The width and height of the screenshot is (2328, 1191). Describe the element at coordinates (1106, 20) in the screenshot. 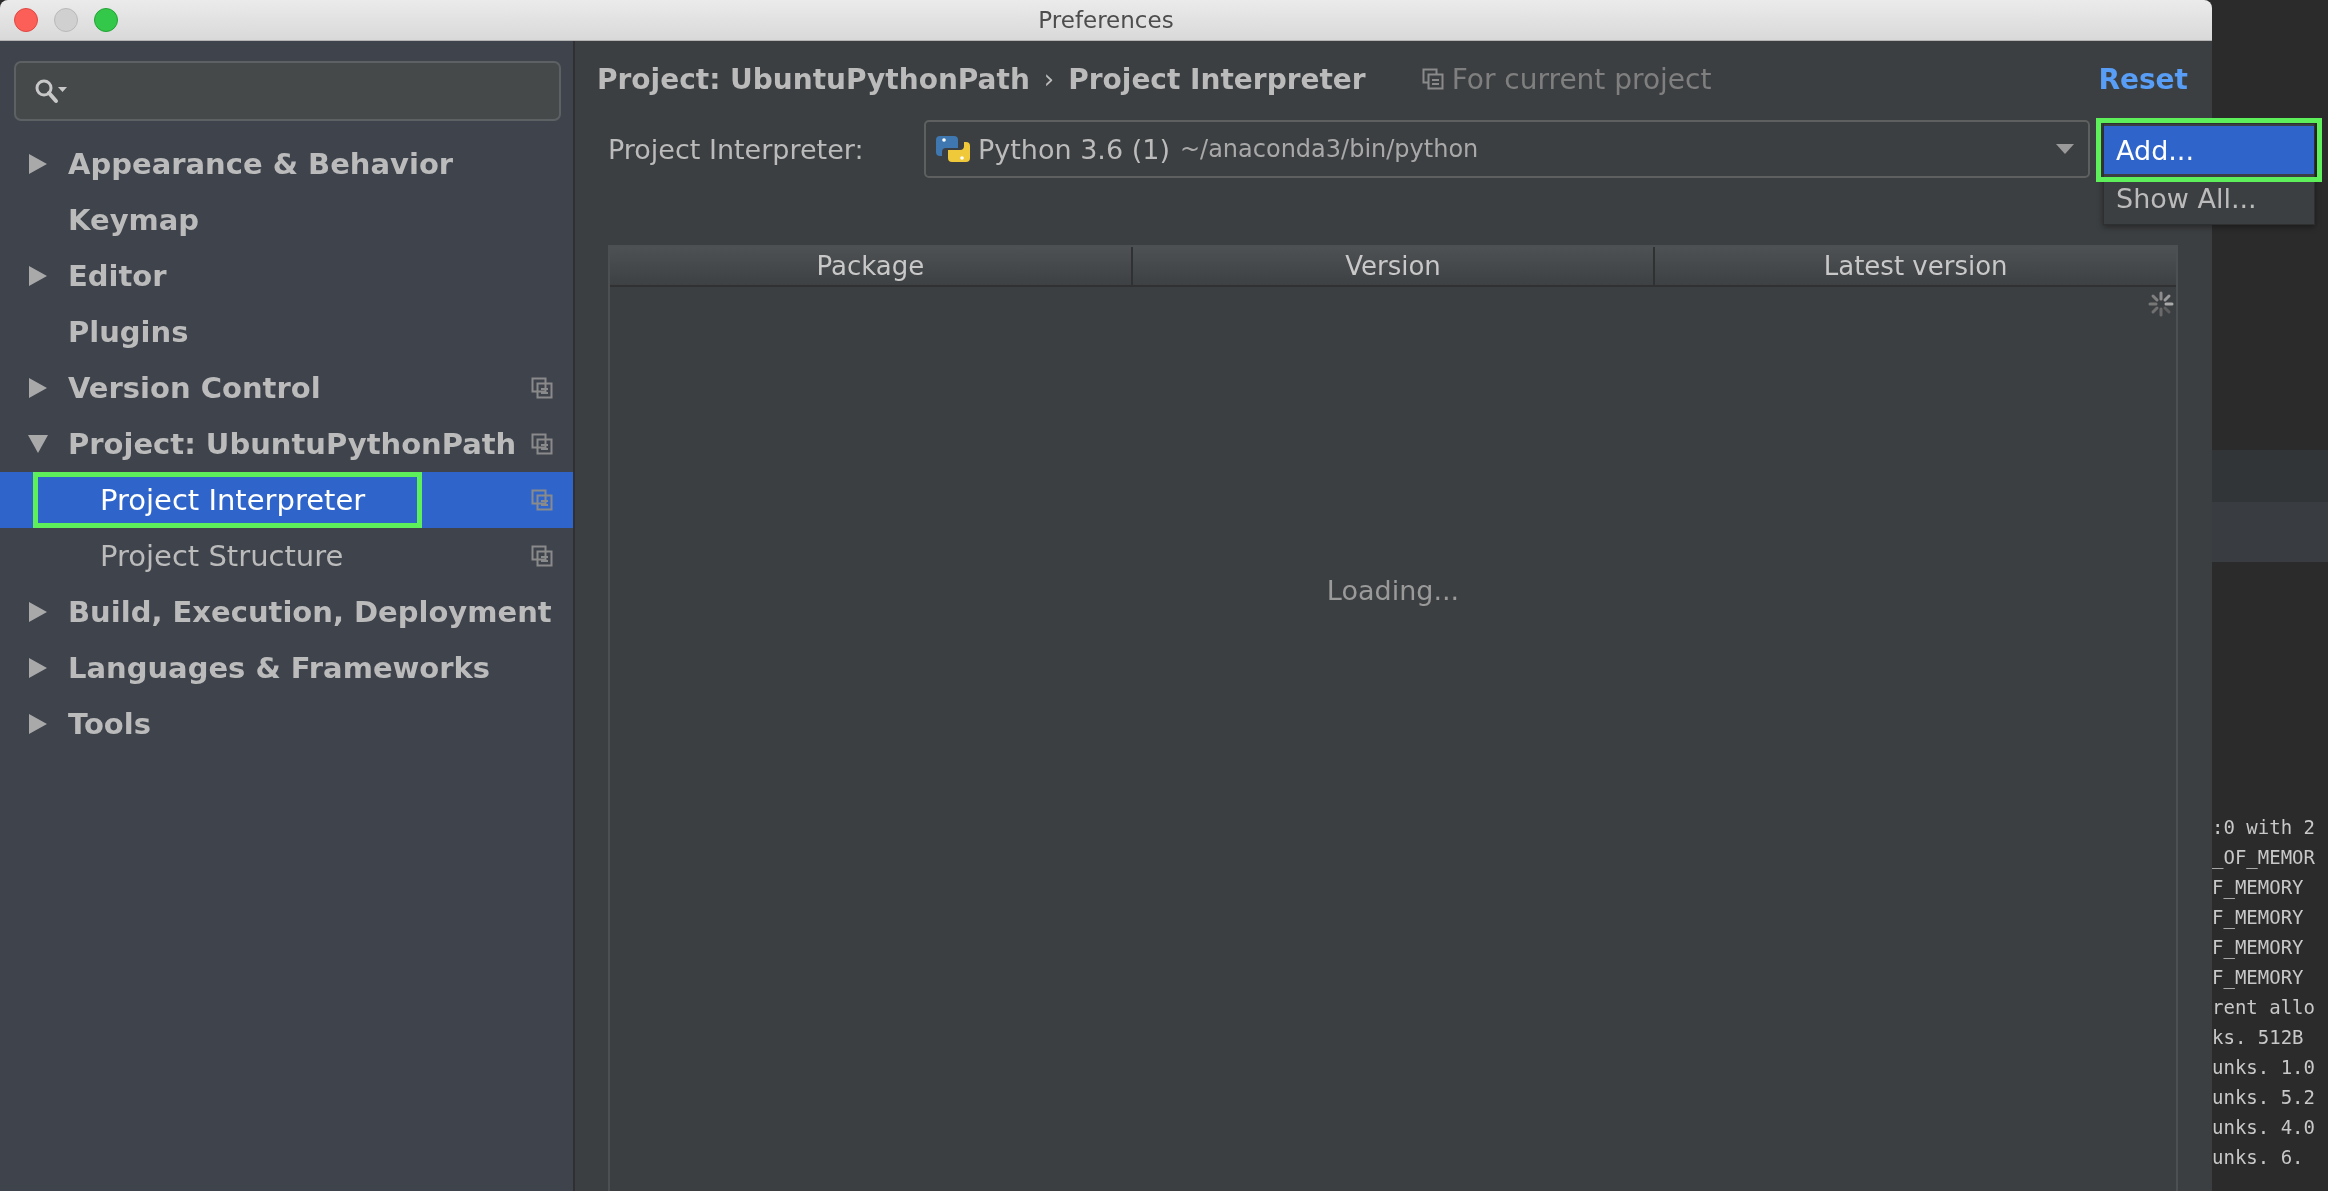

I see `window-title: Preferences` at that location.